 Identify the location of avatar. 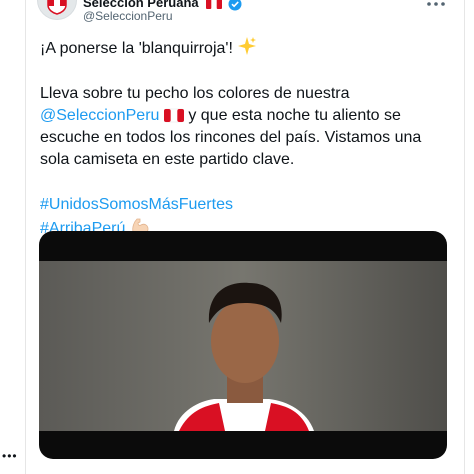
(57, 10).